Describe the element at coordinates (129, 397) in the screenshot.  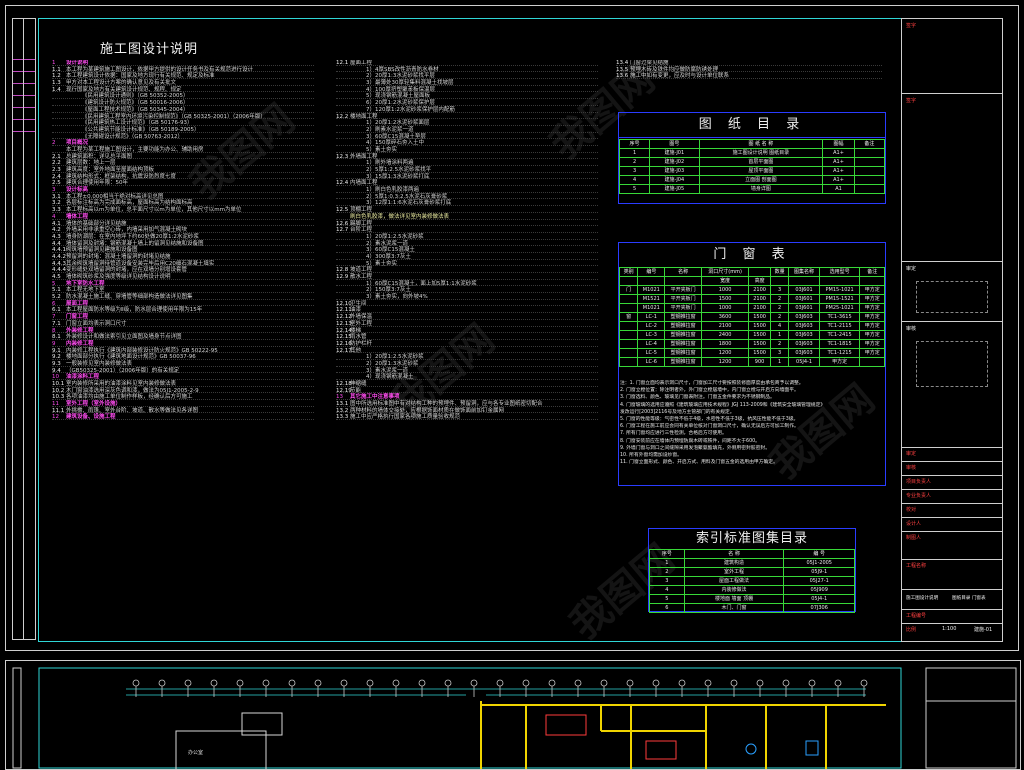
I see `spec-line-text: 各项油漆均由施工单位制作样板，经确认后方可施工` at that location.